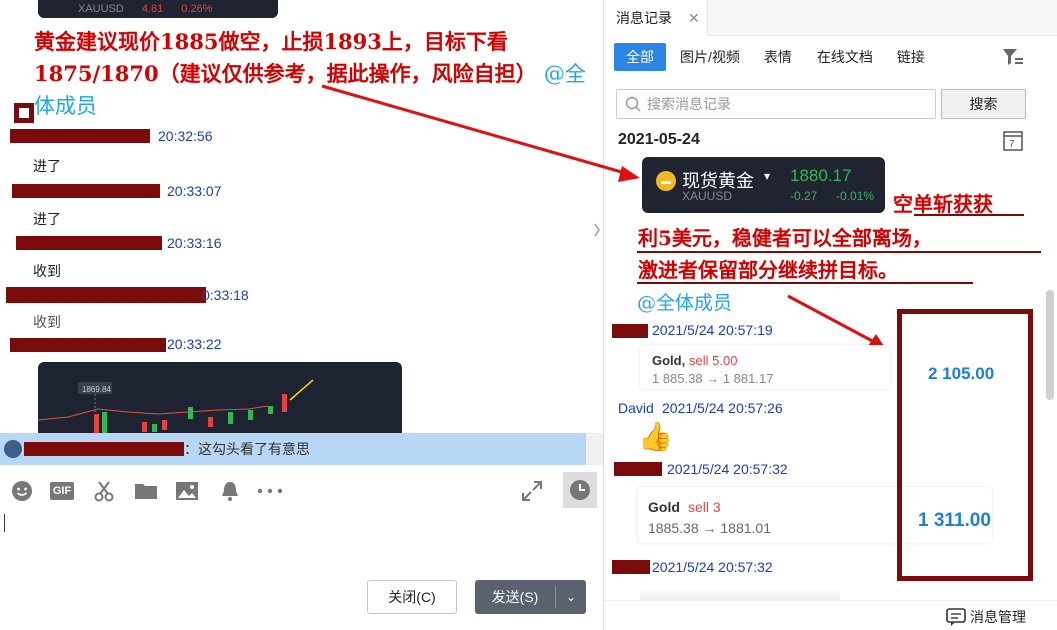  What do you see at coordinates (636, 408) in the screenshot?
I see `sender-name: David` at bounding box center [636, 408].